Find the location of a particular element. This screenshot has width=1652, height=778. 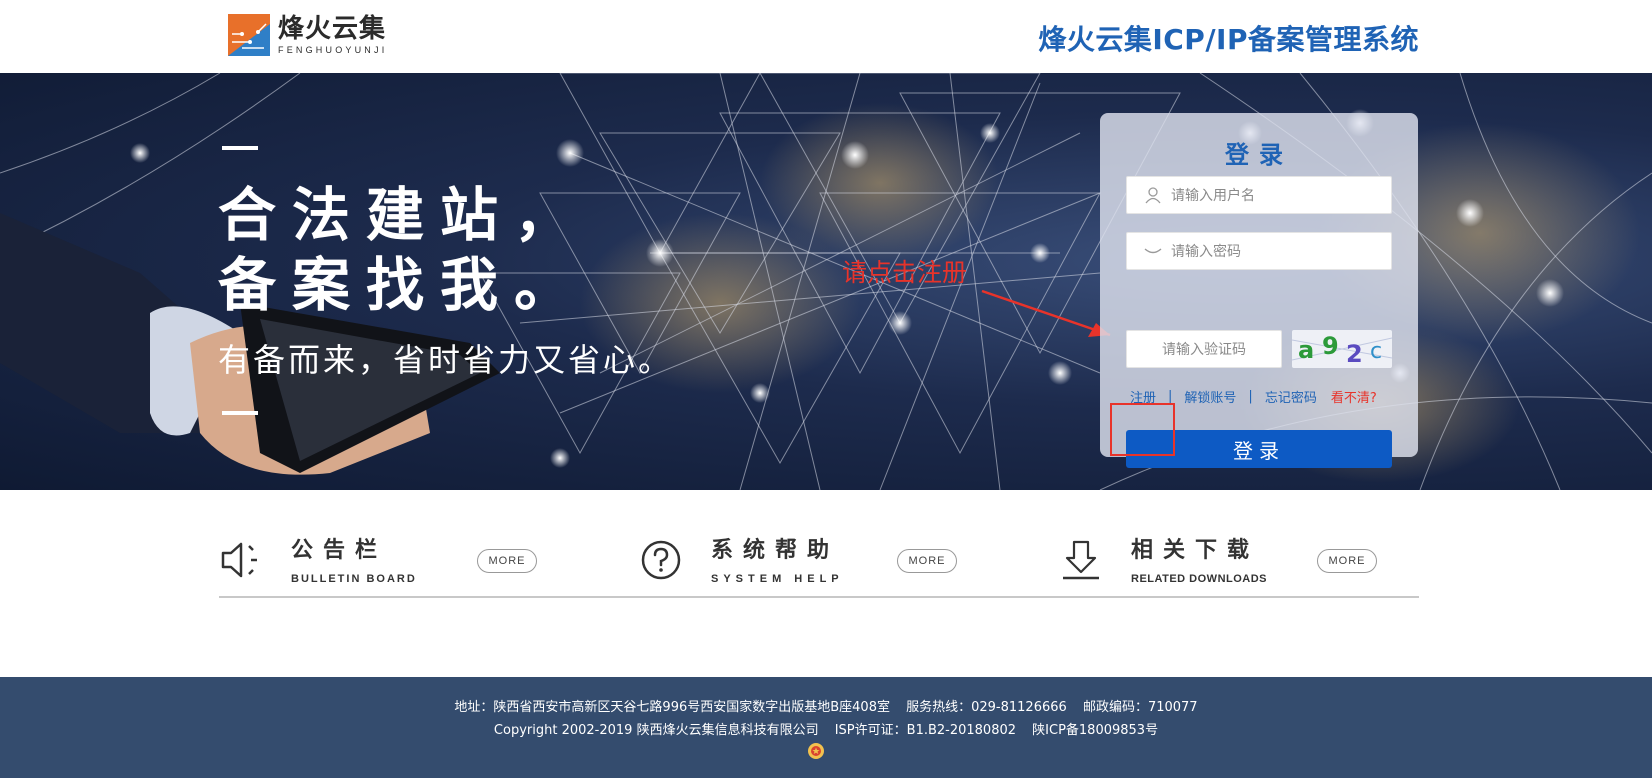

captcha-placeholder: 请输入验证码 is located at coordinates (1204, 350).